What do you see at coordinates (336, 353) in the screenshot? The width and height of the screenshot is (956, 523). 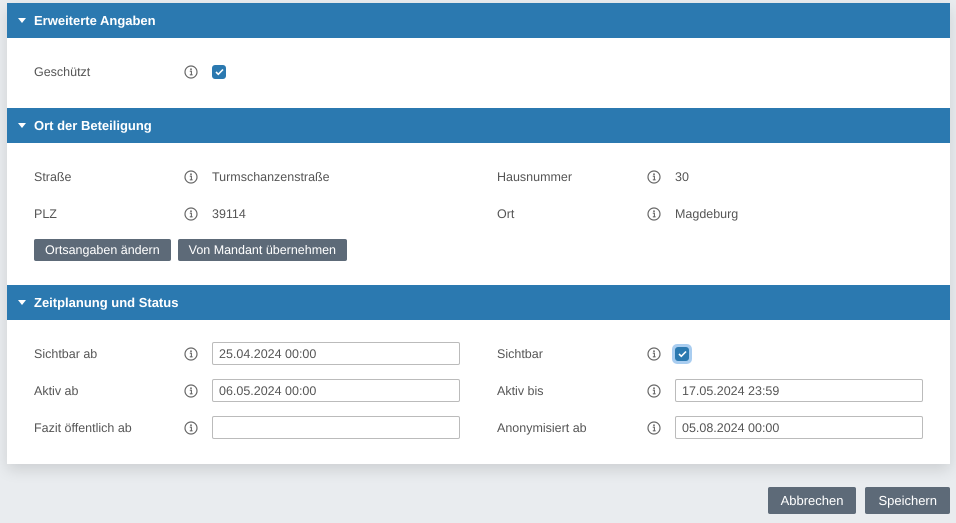 I see `date-field: 25.04.2024 00:00` at bounding box center [336, 353].